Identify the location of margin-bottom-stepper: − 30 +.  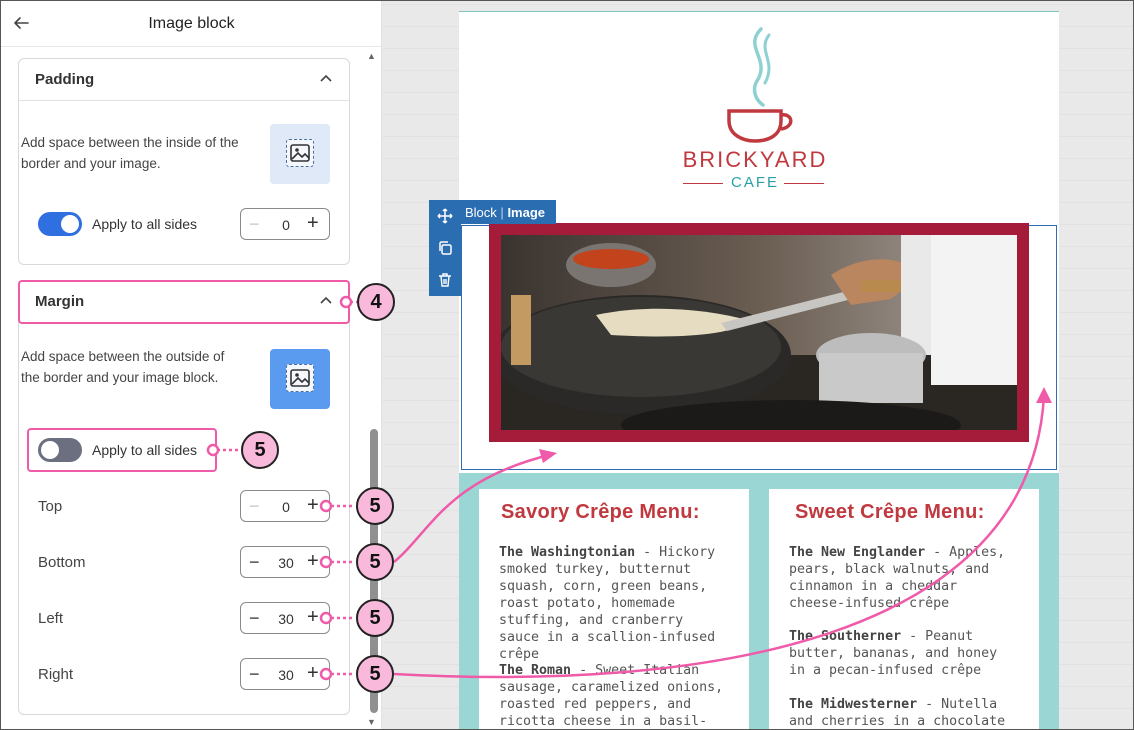
(285, 562).